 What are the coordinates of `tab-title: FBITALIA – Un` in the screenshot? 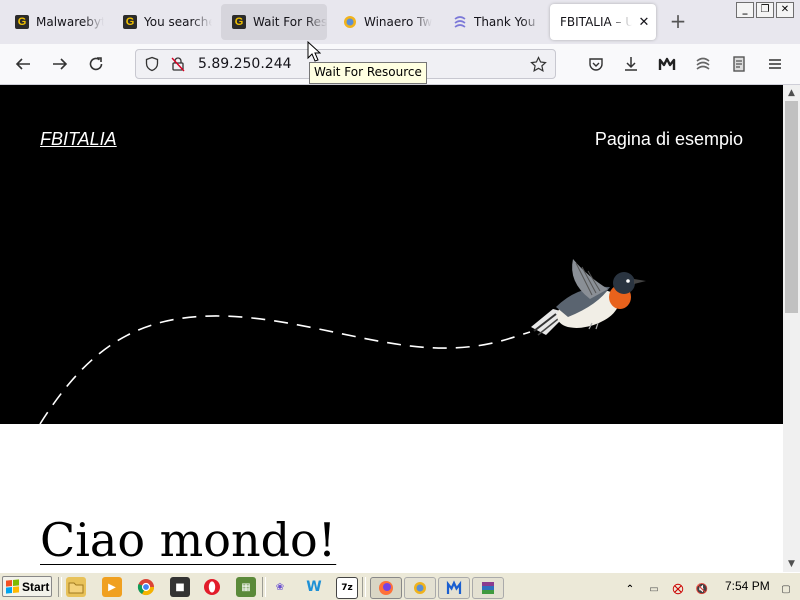 It's located at (596, 22).